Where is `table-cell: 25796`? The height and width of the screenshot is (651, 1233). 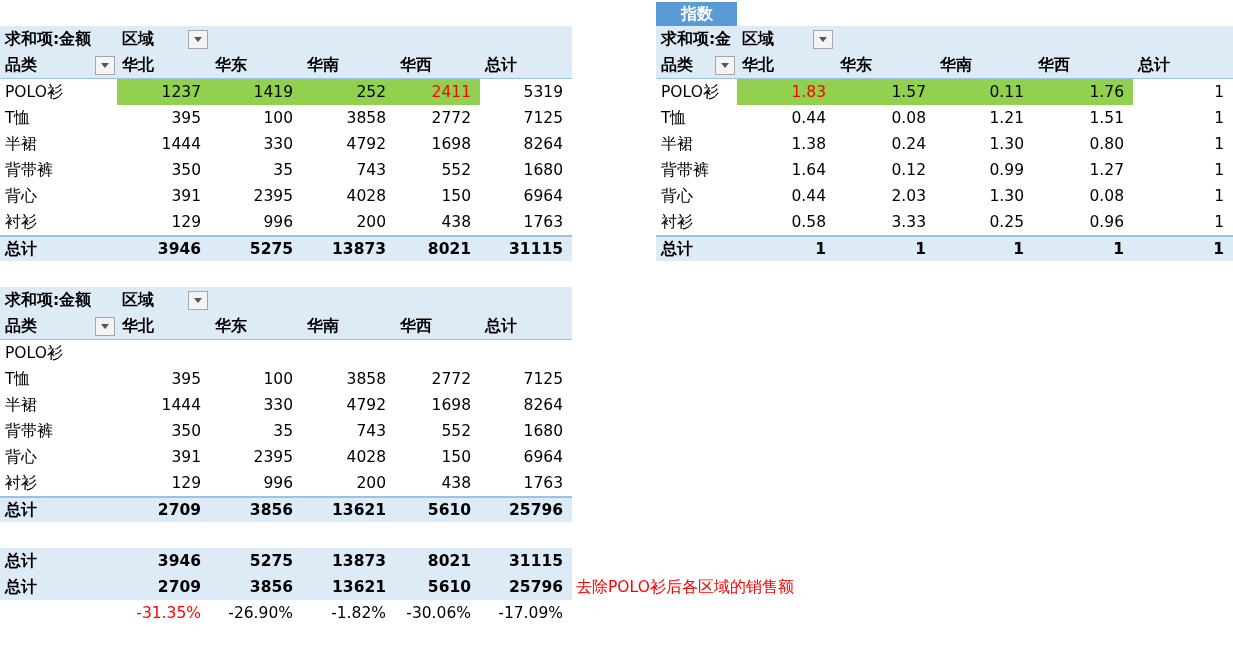 table-cell: 25796 is located at coordinates (526, 587).